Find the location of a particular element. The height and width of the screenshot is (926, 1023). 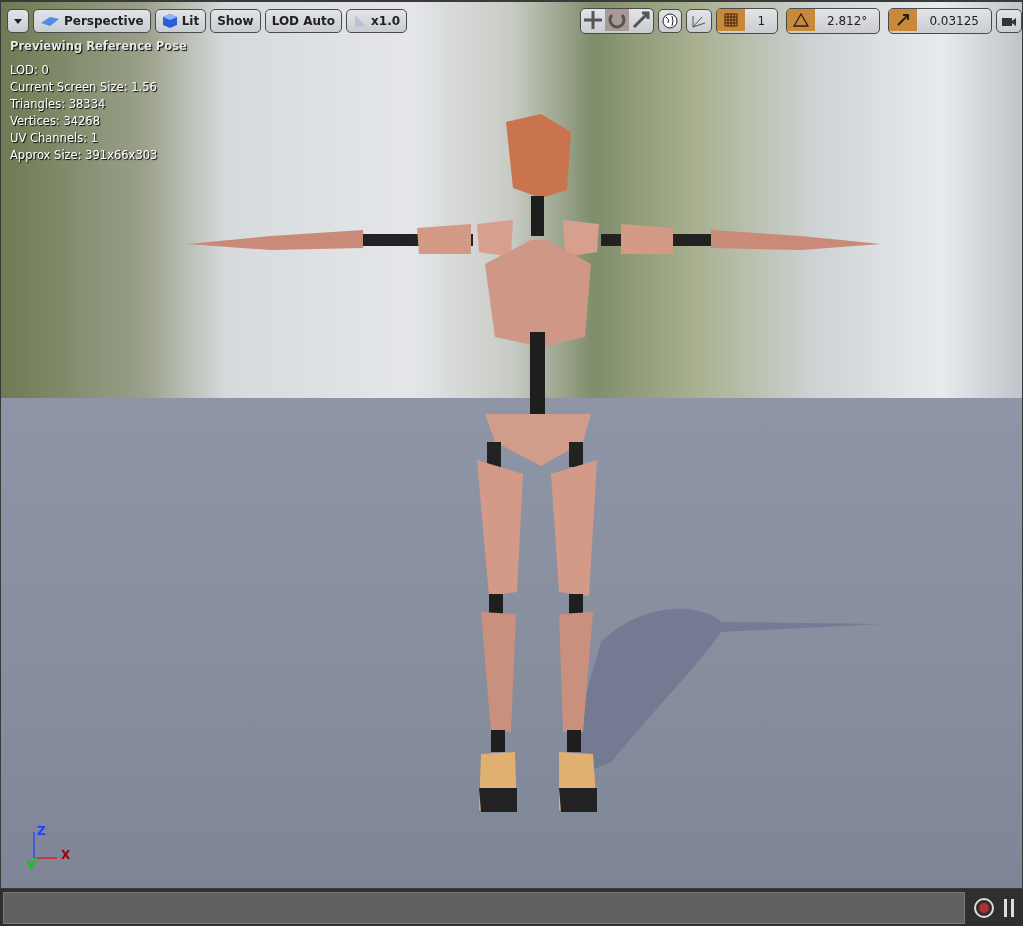

cube-icon is located at coordinates (169, 21).